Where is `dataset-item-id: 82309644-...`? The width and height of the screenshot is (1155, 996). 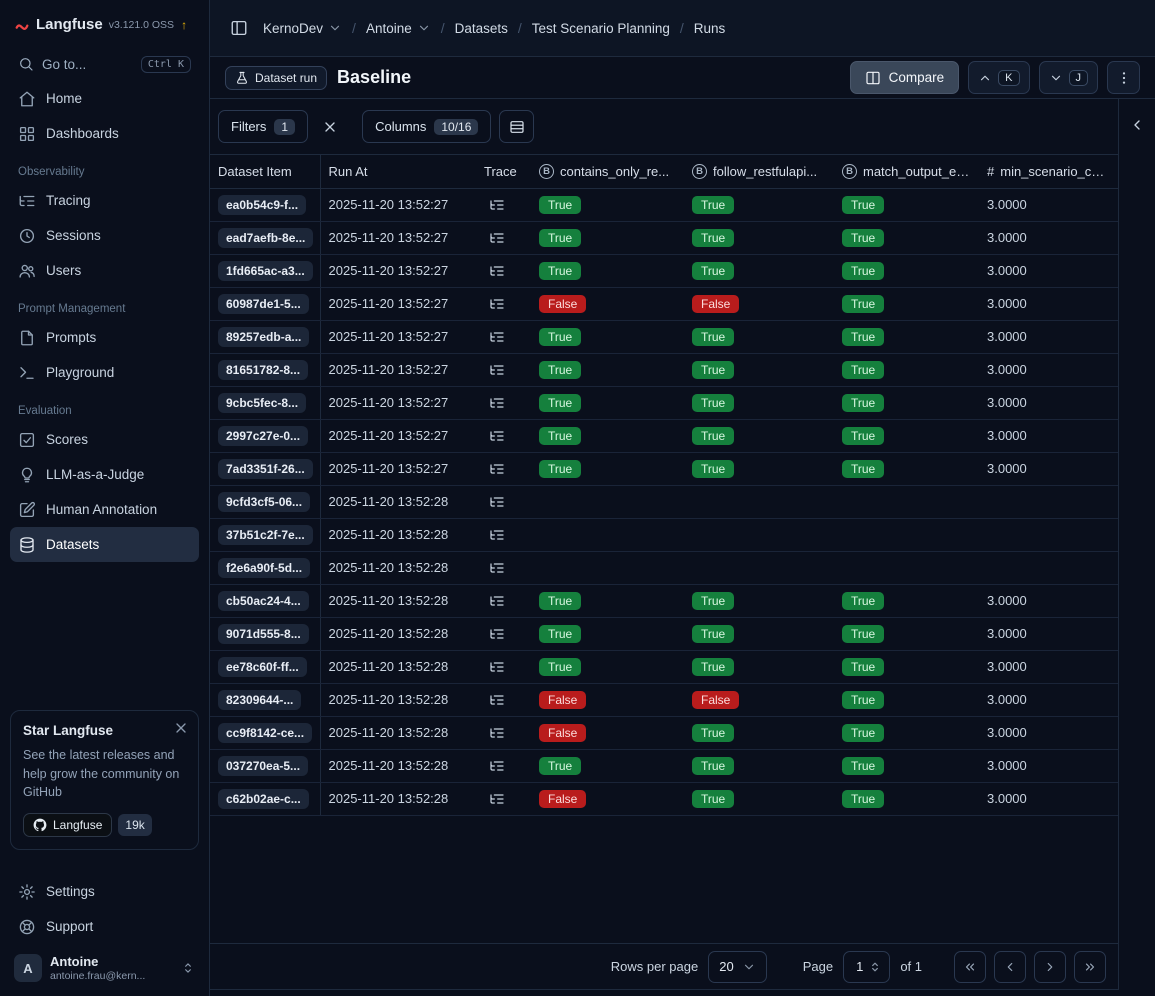 dataset-item-id: 82309644-... is located at coordinates (260, 700).